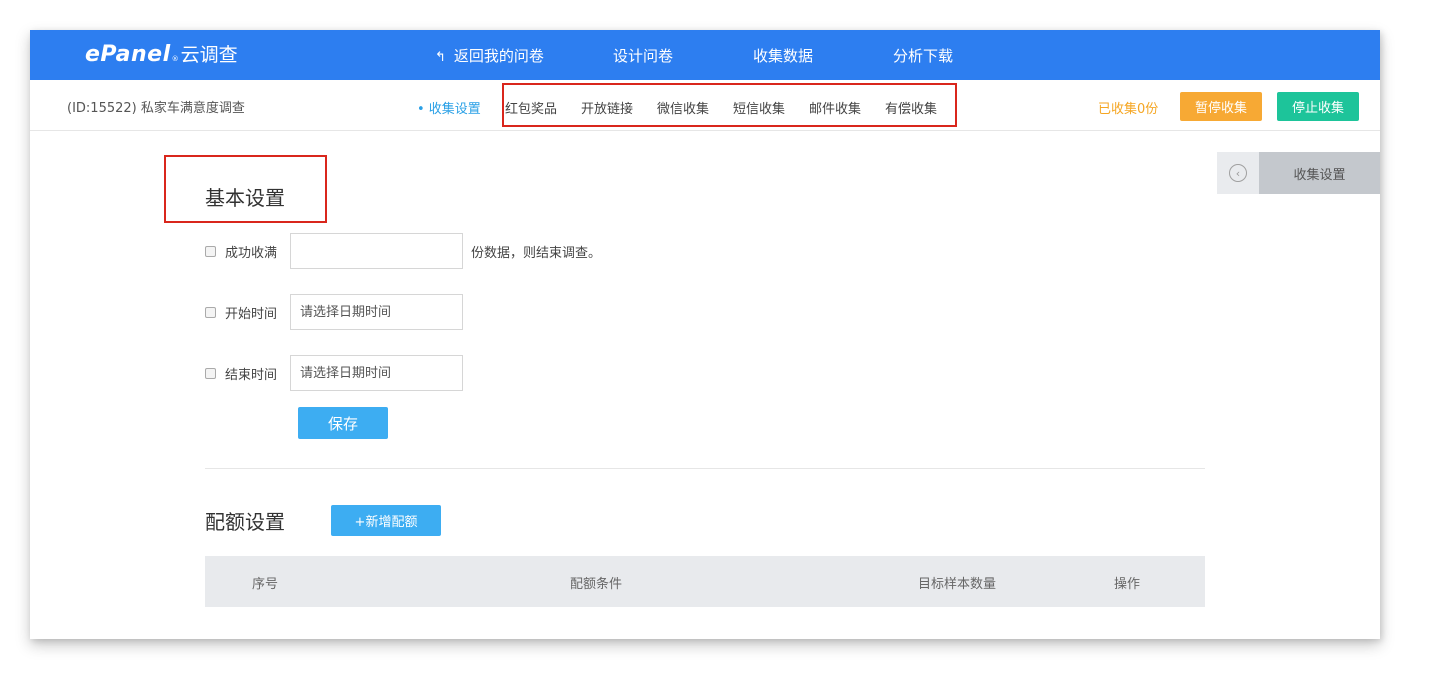 This screenshot has width=1434, height=692. What do you see at coordinates (1128, 109) in the screenshot?
I see `collected-count: 已收集0份` at bounding box center [1128, 109].